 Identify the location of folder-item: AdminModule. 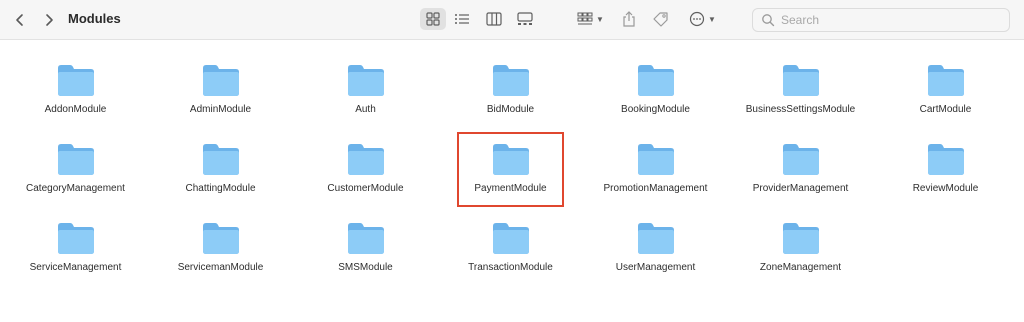
(220, 97).